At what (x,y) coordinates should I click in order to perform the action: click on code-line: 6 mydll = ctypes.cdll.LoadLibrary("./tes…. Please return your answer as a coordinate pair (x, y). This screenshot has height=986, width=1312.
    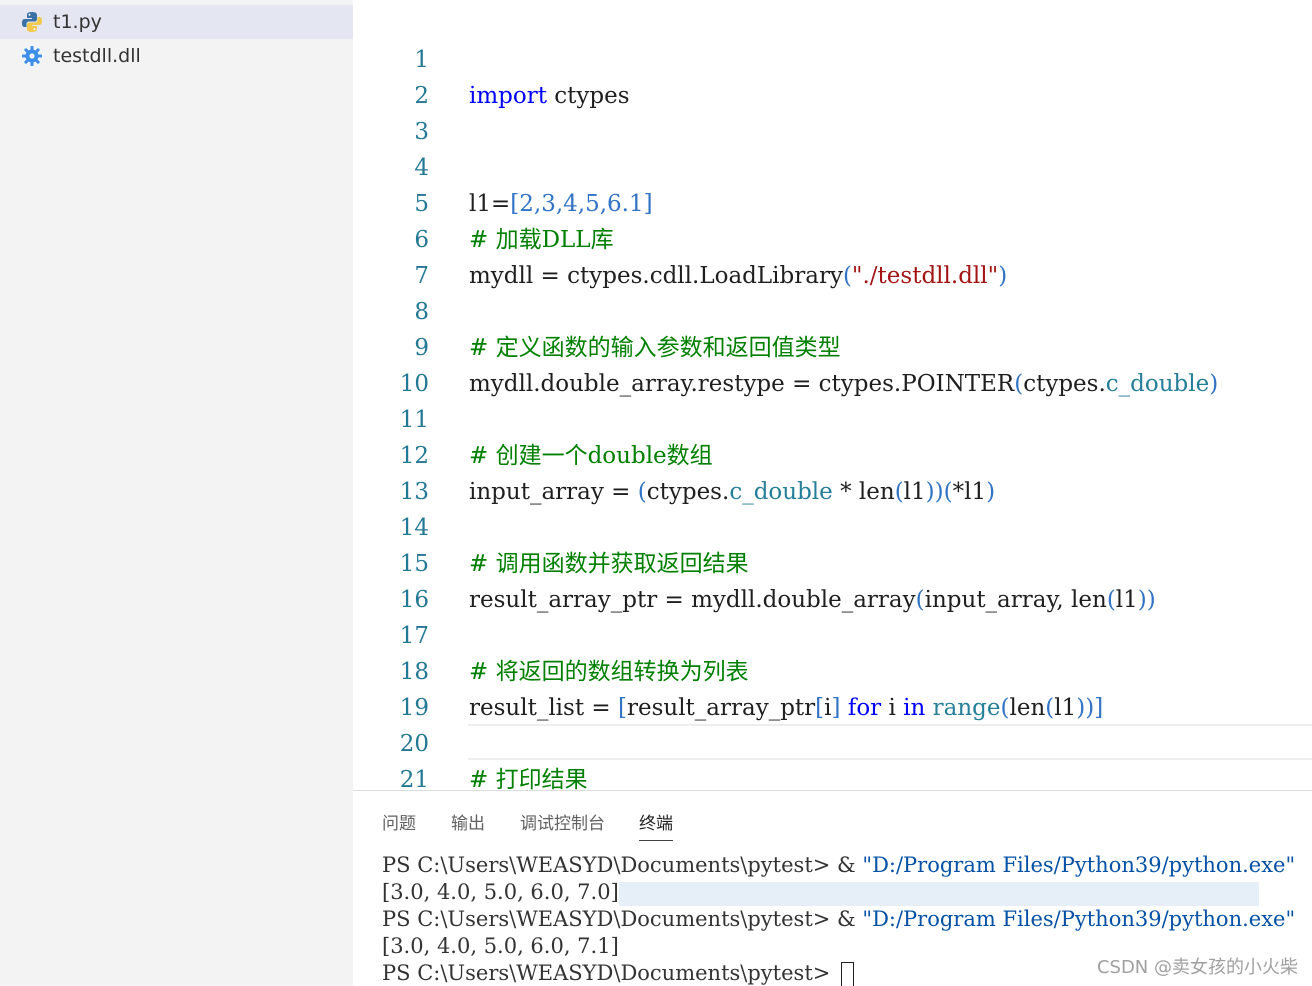
    Looking at the image, I should click on (832, 237).